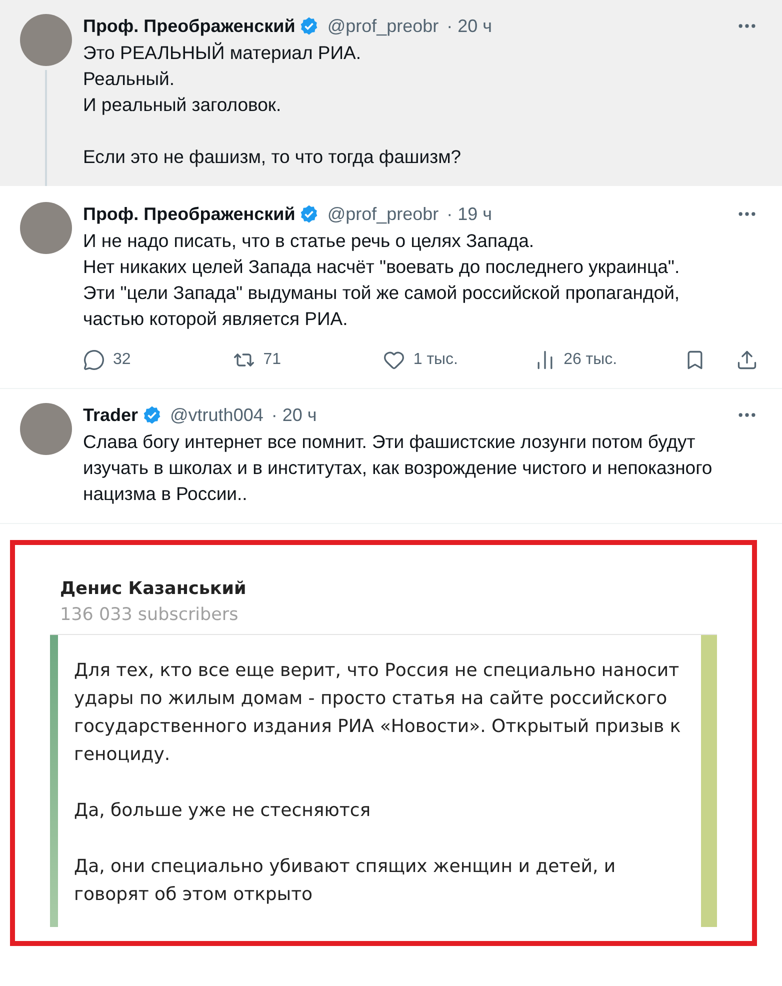  What do you see at coordinates (272, 360) in the screenshot?
I see `action-count: 71` at bounding box center [272, 360].